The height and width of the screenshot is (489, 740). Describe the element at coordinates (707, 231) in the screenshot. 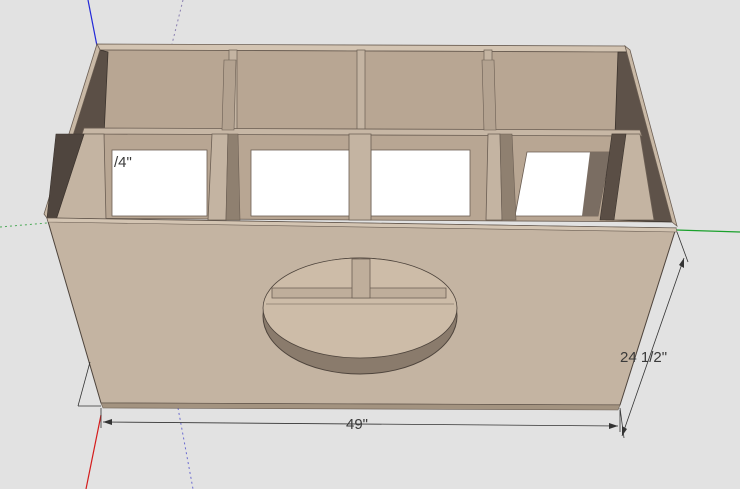

I see `green-axis` at that location.